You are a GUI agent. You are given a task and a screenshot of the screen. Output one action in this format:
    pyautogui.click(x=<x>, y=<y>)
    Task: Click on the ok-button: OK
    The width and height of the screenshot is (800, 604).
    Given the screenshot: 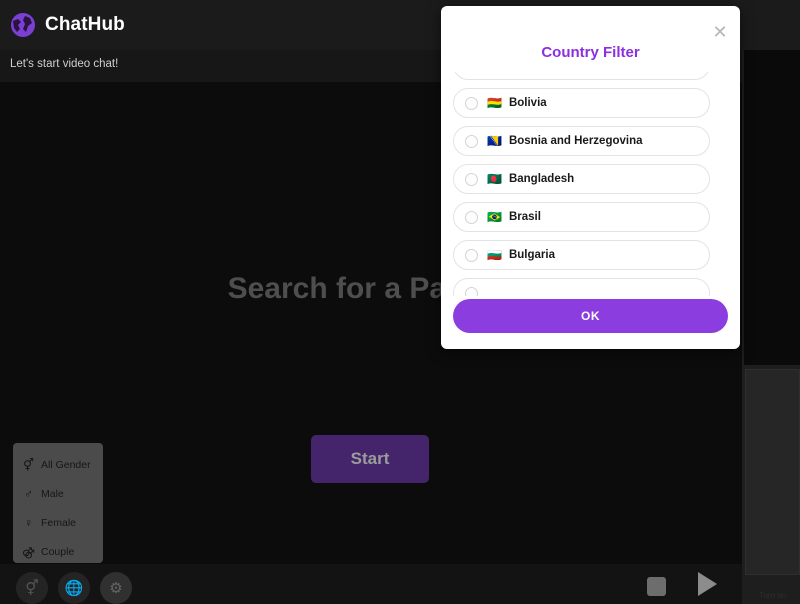 What is the action you would take?
    pyautogui.click(x=590, y=316)
    